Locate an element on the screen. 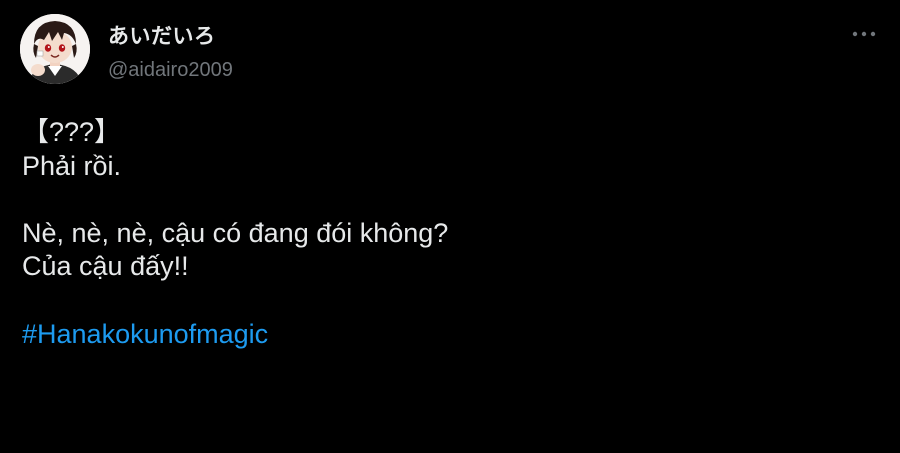 This screenshot has width=900, height=453. avatar is located at coordinates (55, 49).